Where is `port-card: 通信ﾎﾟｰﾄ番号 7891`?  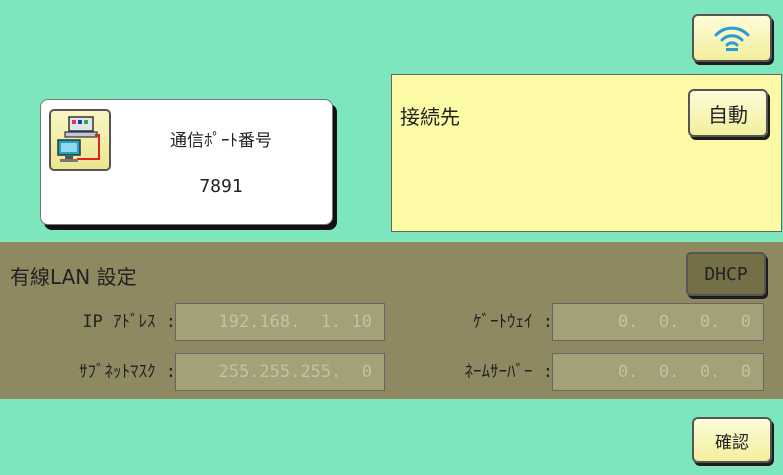 port-card: 通信ﾎﾟｰﾄ番号 7891 is located at coordinates (186, 162).